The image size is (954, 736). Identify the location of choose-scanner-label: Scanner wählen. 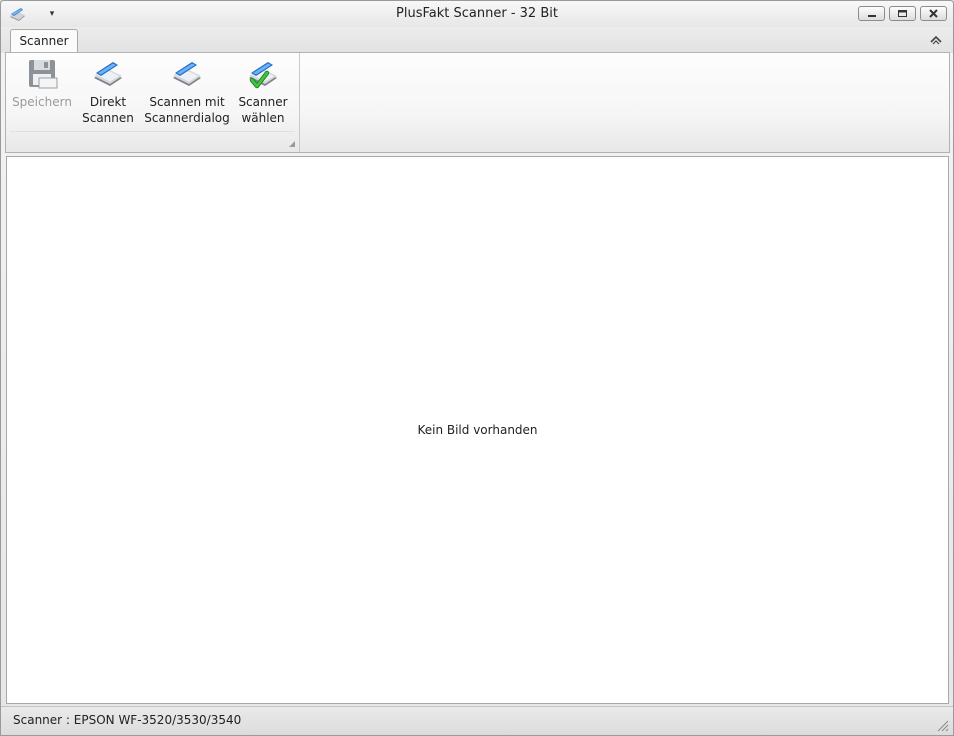
(263, 110).